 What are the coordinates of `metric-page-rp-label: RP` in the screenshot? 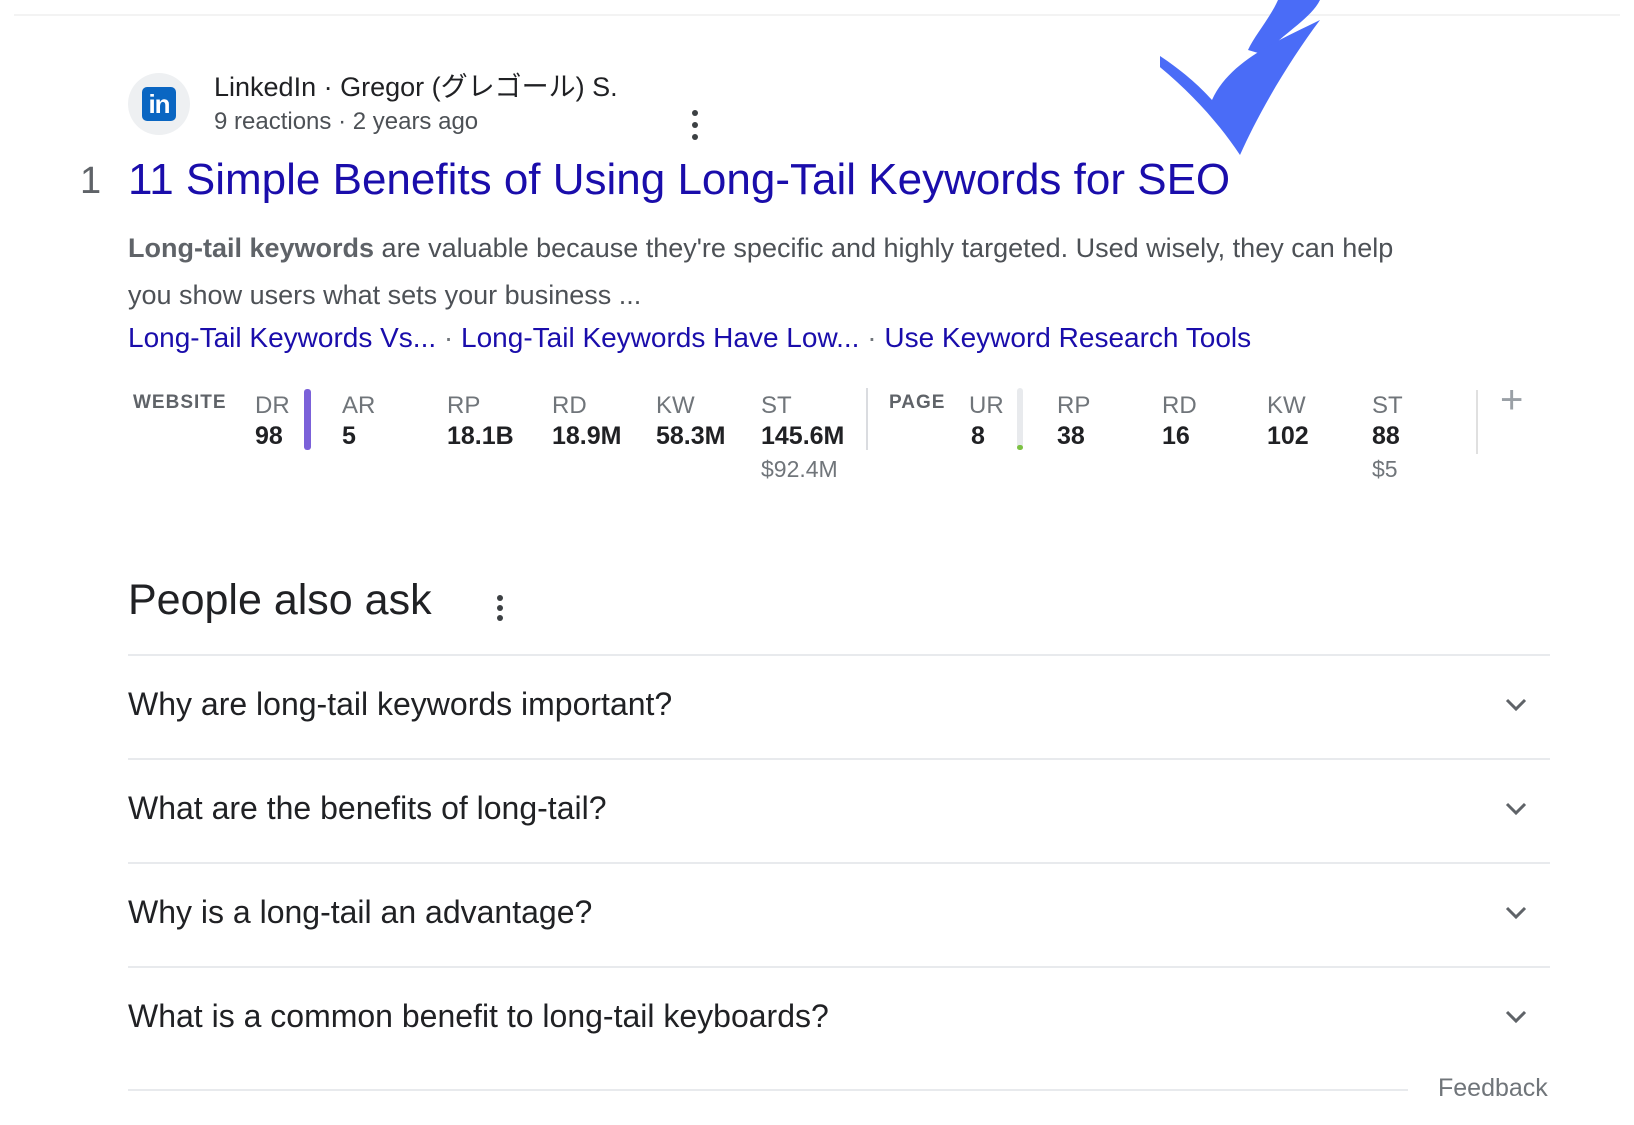 It's located at (1074, 405).